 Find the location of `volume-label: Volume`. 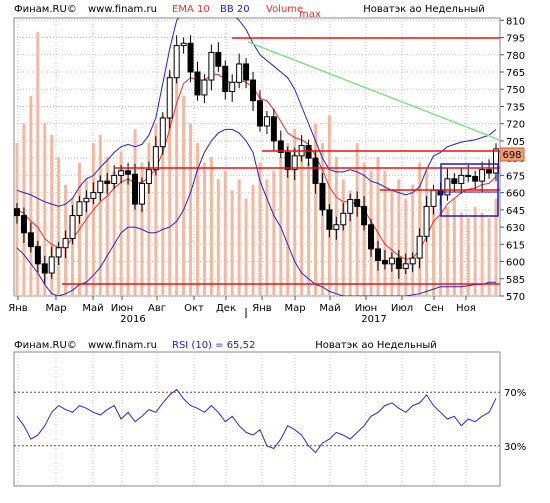

volume-label: Volume is located at coordinates (284, 9).